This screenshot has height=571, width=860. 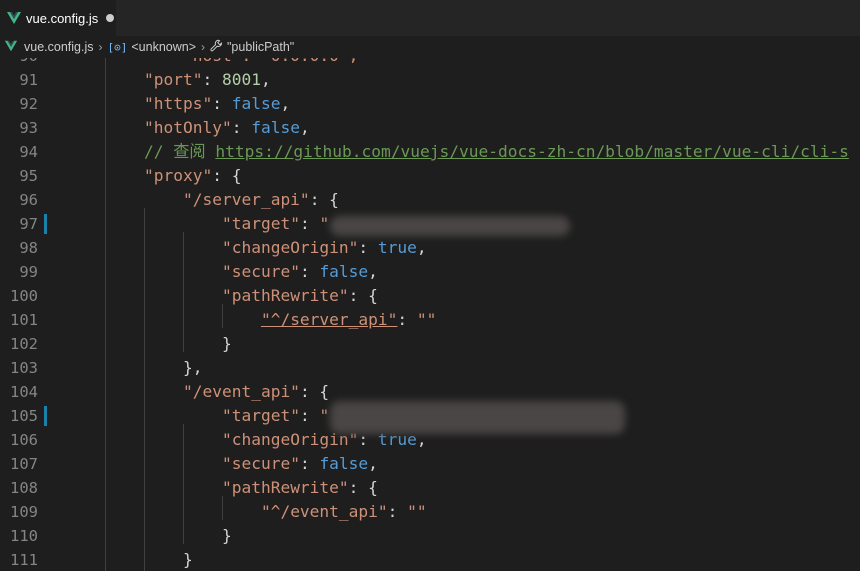 What do you see at coordinates (324, 223) in the screenshot?
I see `code-token: "` at bounding box center [324, 223].